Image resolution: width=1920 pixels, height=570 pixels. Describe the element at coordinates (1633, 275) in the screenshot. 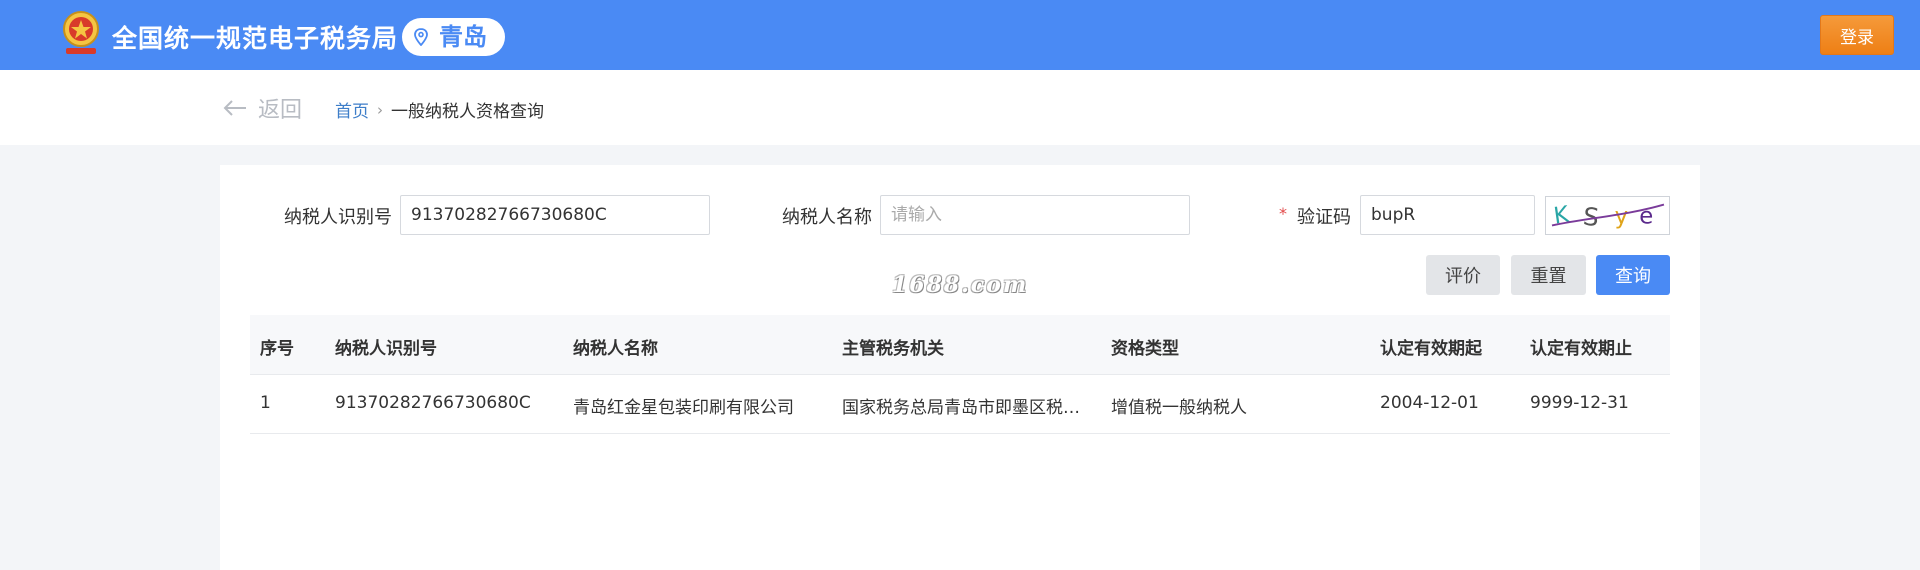

I see `query-button: 查询` at that location.